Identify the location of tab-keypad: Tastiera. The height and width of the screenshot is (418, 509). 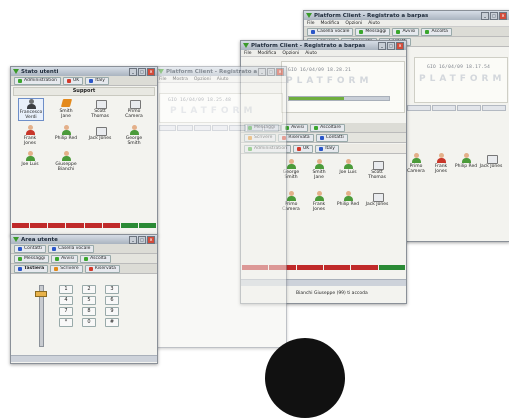
(31, 268).